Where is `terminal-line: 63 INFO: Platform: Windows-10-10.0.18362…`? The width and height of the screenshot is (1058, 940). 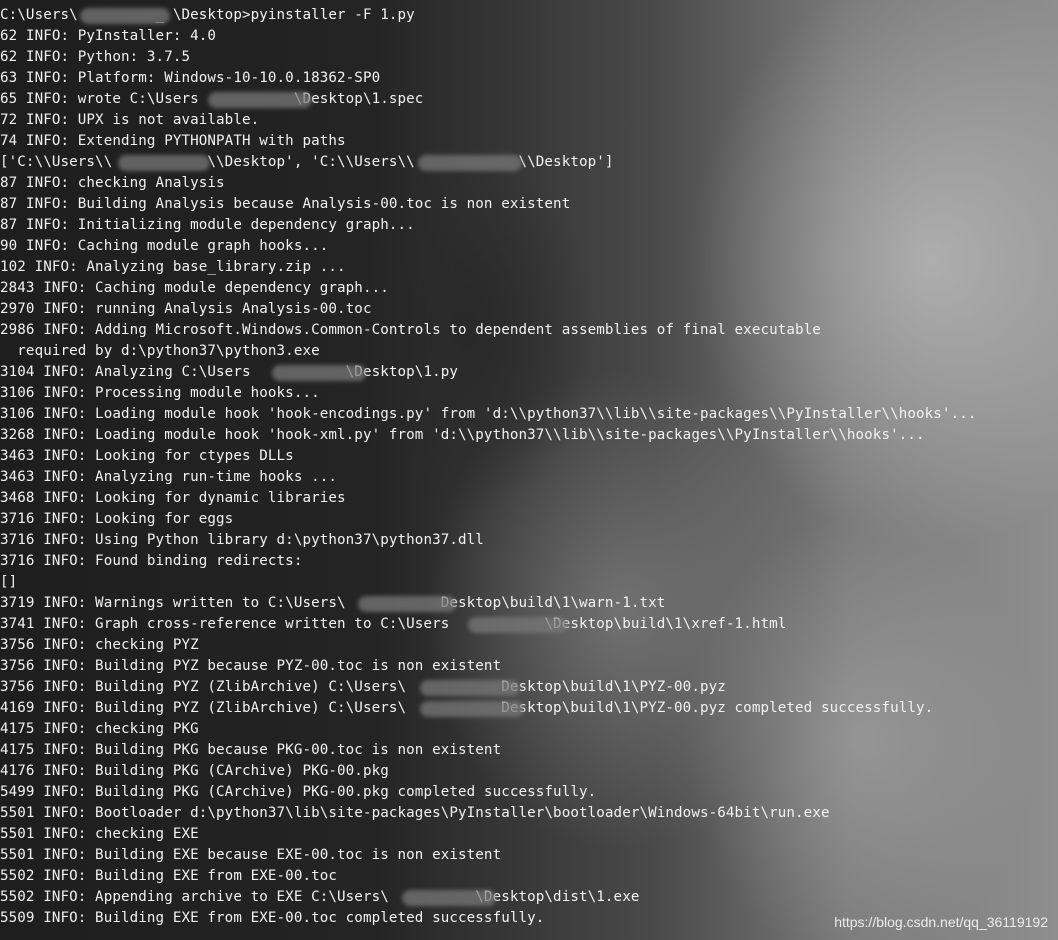
terminal-line: 63 INFO: Platform: Windows-10-10.0.18362… is located at coordinates (190, 78).